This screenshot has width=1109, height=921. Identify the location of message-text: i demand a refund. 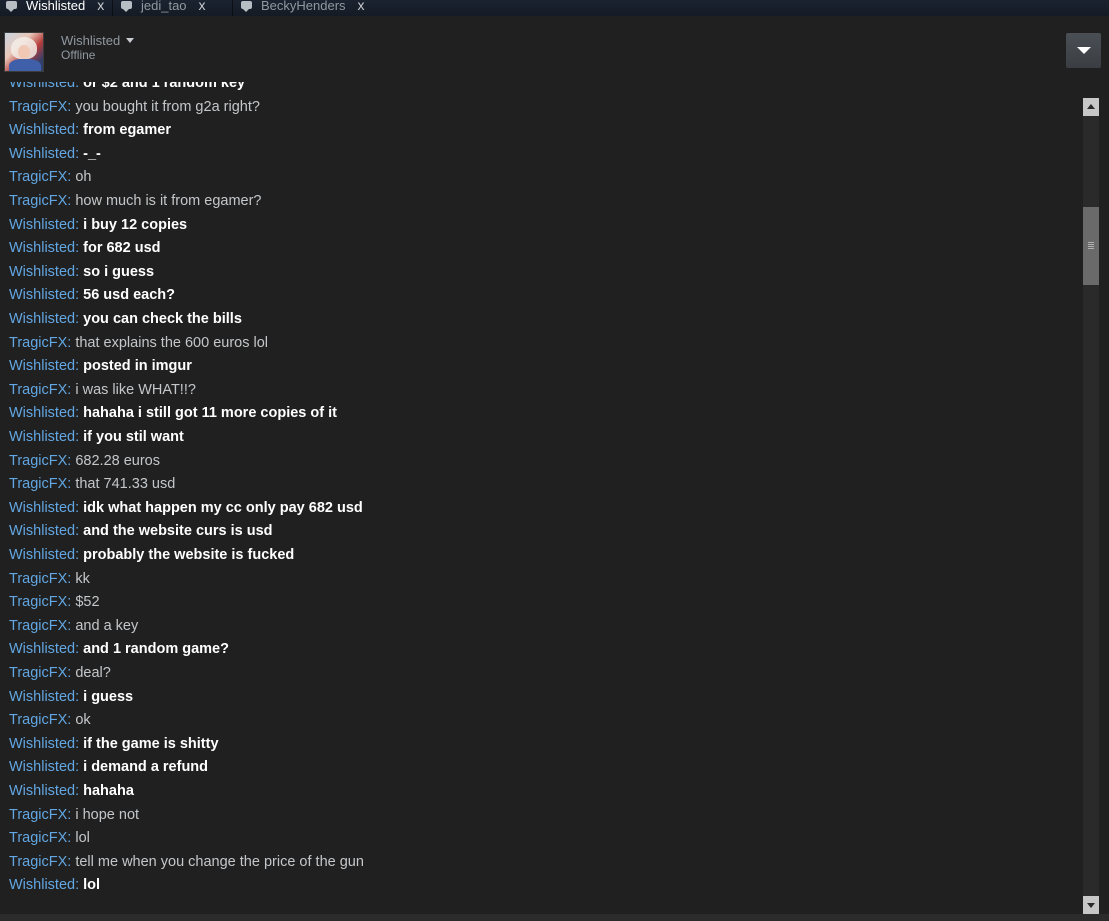
(146, 767).